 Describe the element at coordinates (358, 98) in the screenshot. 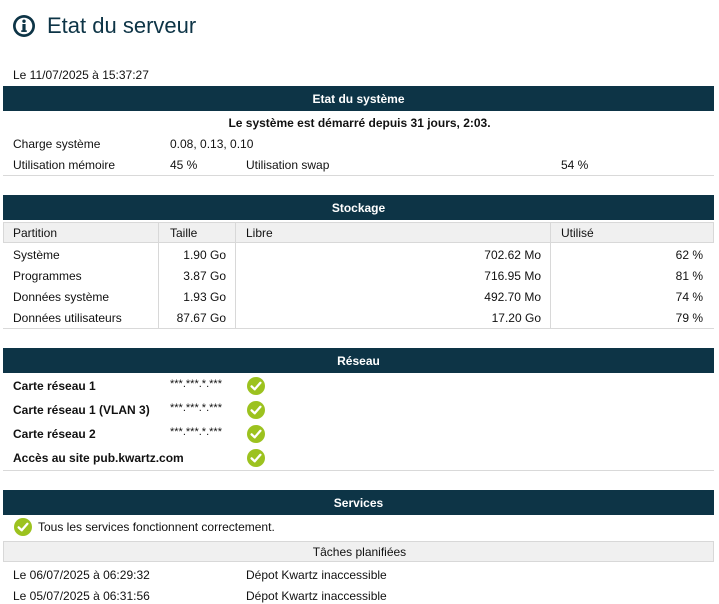

I see `system-section-header: Etat du système` at that location.